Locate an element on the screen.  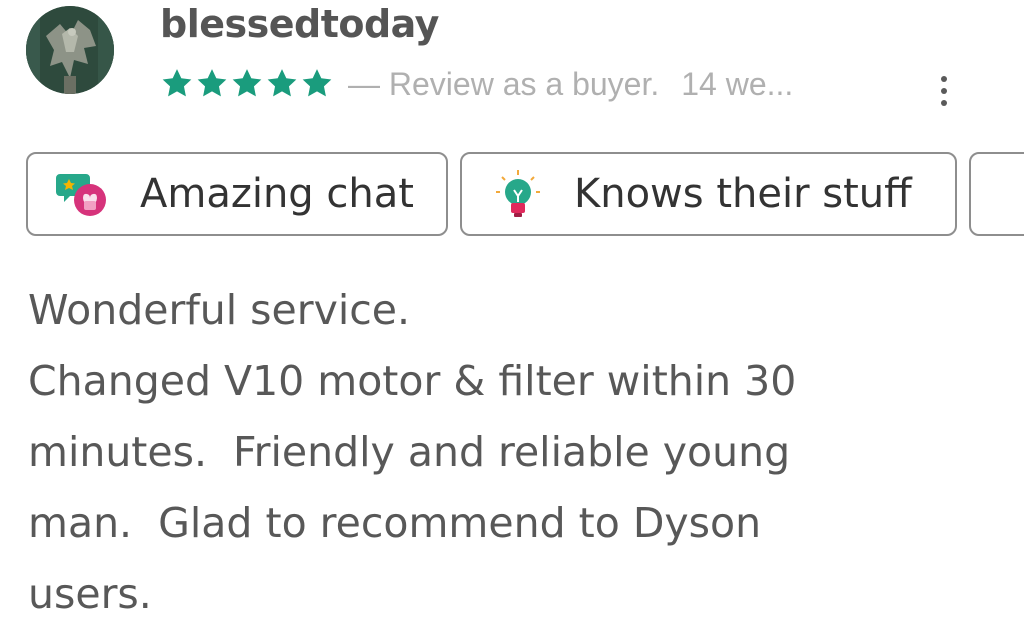
star-rating is located at coordinates (247, 84).